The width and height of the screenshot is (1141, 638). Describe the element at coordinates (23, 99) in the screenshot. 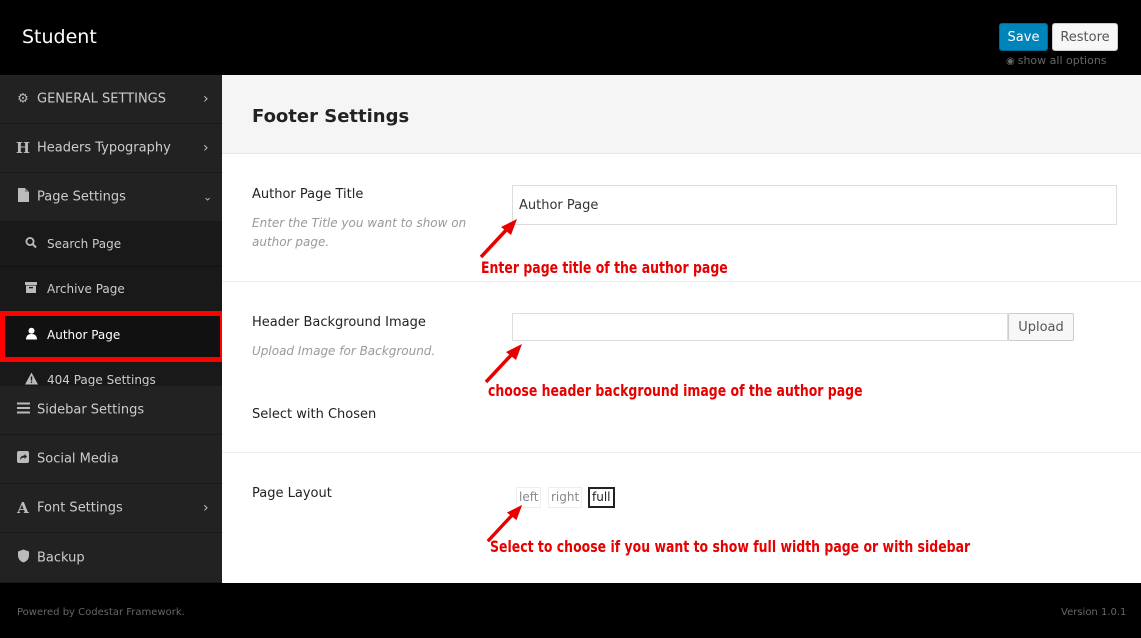

I see `gears-icon: ⚙` at that location.